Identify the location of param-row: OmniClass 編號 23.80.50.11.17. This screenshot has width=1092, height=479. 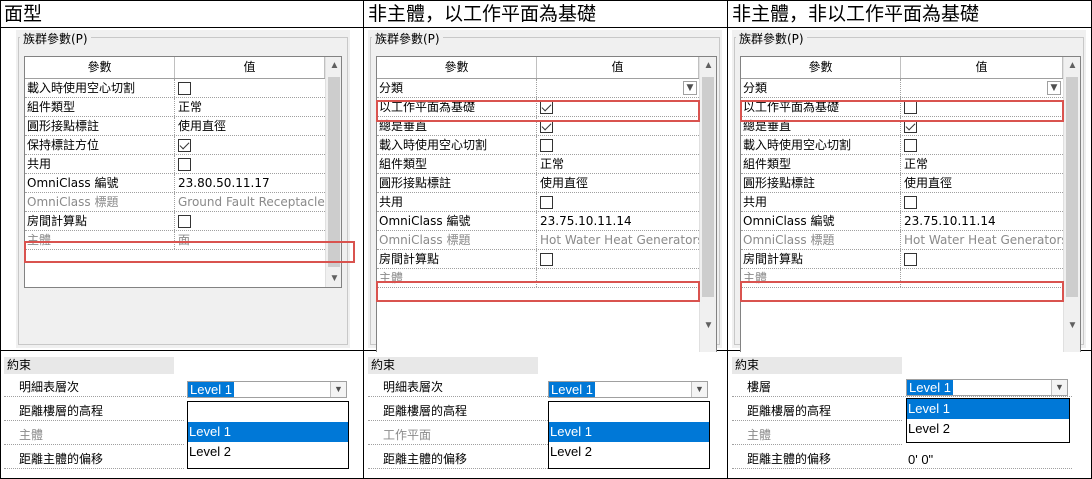
(175, 183).